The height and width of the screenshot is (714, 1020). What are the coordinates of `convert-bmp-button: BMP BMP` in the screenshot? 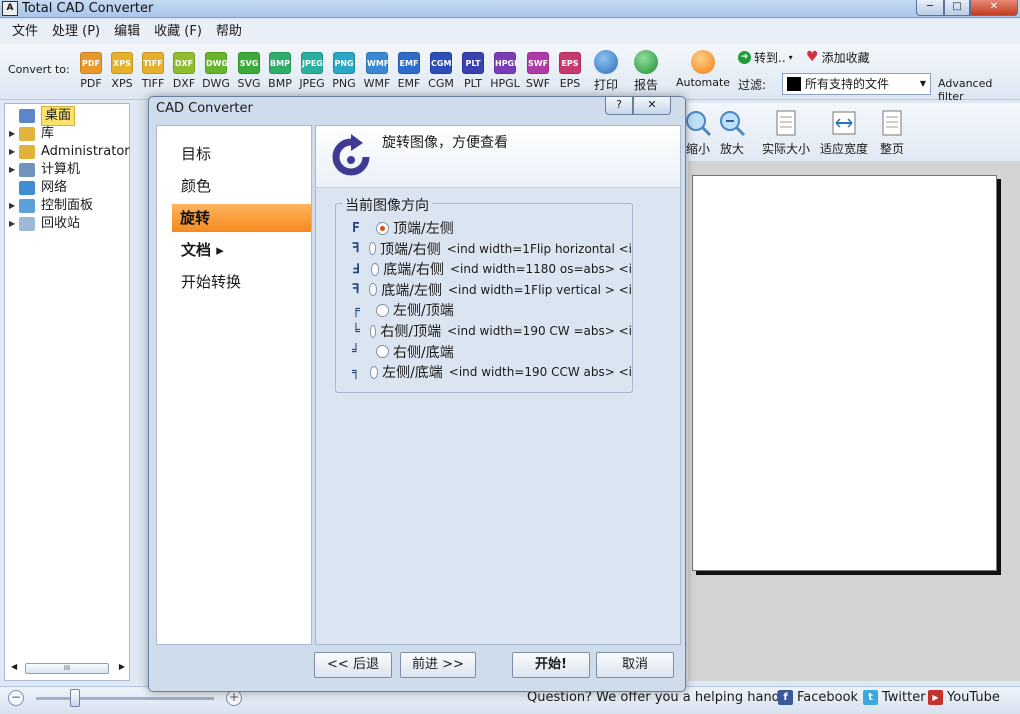 It's located at (280, 71).